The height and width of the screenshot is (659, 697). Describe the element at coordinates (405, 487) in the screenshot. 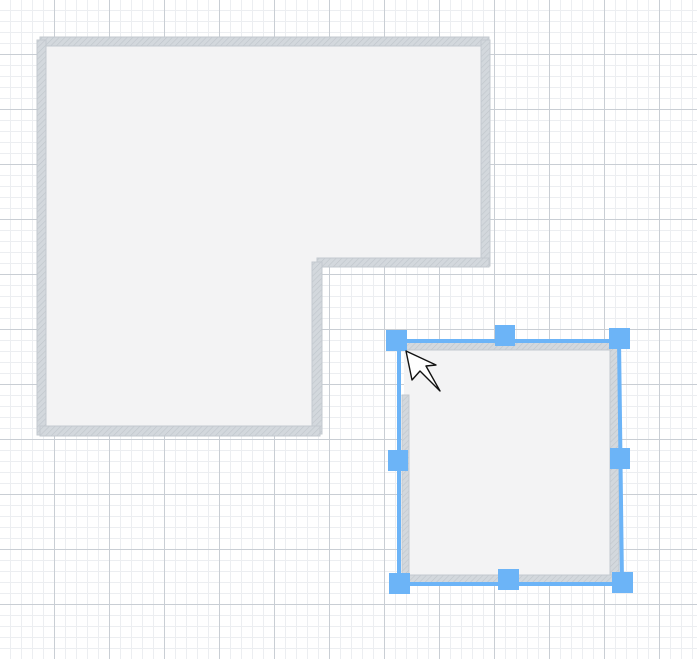

I see `square-room-wall-left` at that location.